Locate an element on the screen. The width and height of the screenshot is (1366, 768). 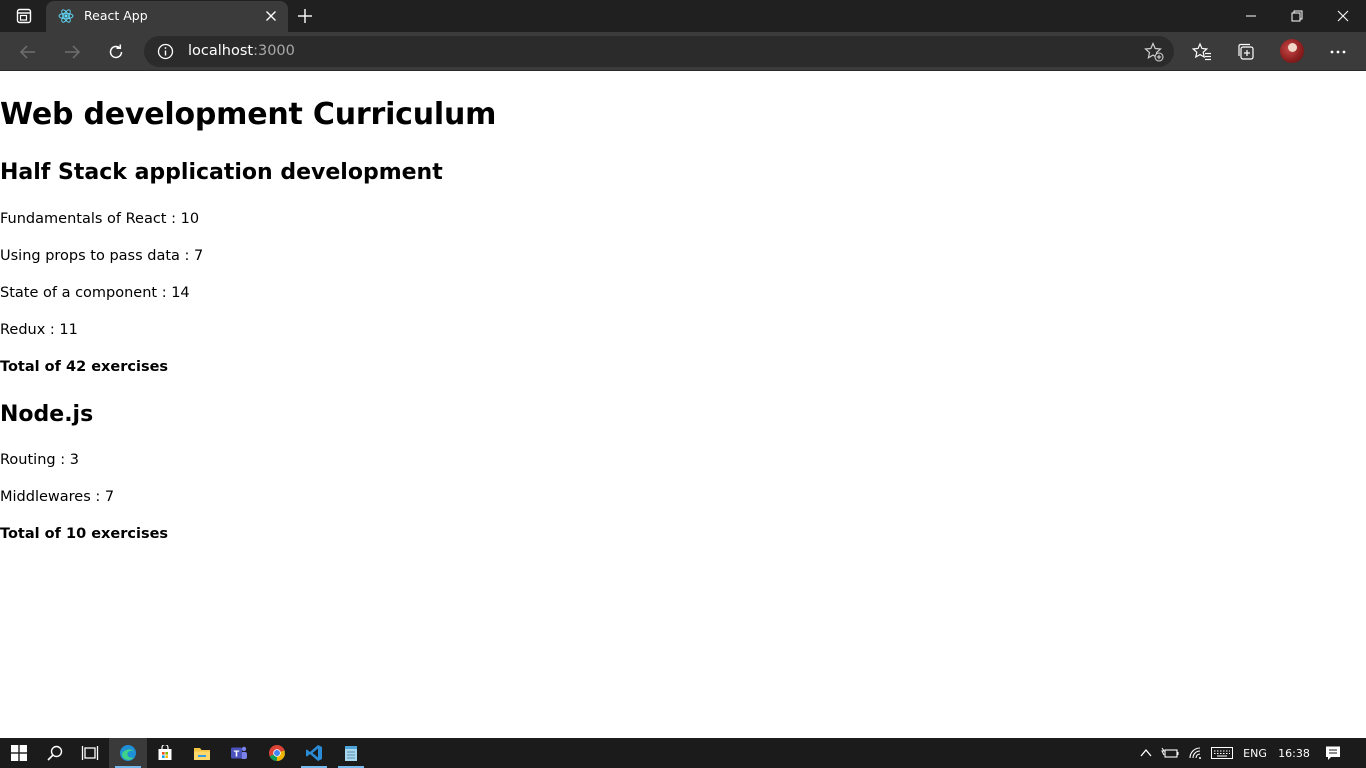
forward-arrow-icon is located at coordinates (73, 52).